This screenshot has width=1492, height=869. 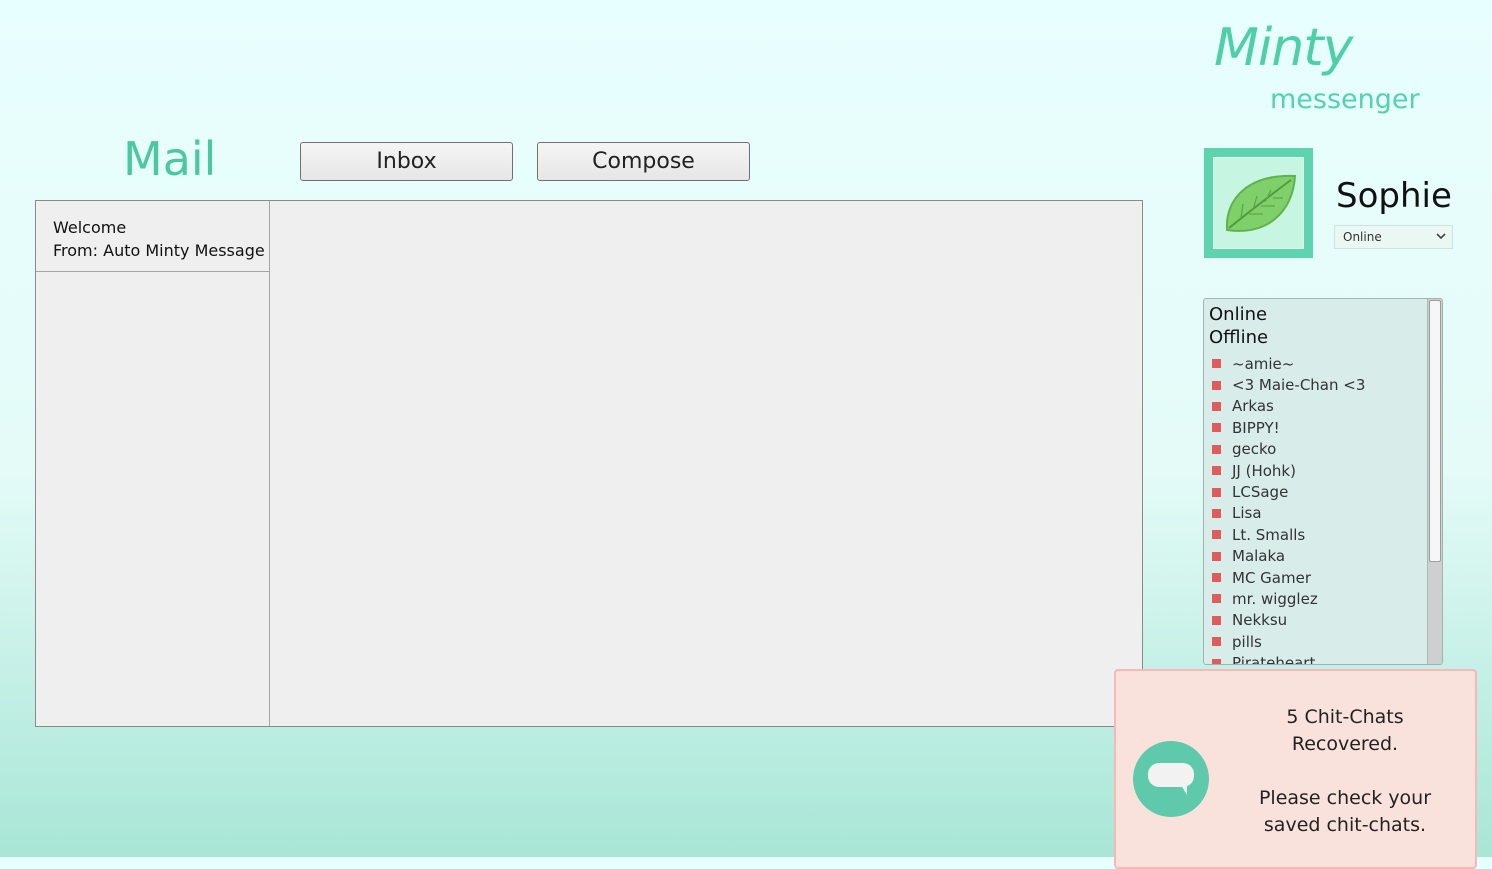 I want to click on mail-list-item: Welcome From: Auto Minty Message, so click(x=152, y=236).